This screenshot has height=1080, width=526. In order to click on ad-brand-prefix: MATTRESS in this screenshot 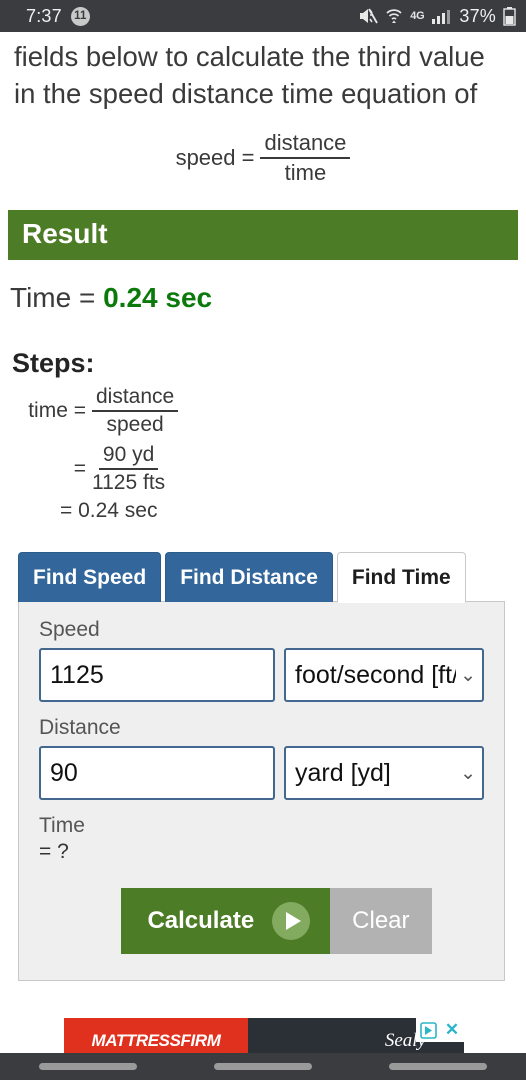, I will do `click(136, 1040)`.